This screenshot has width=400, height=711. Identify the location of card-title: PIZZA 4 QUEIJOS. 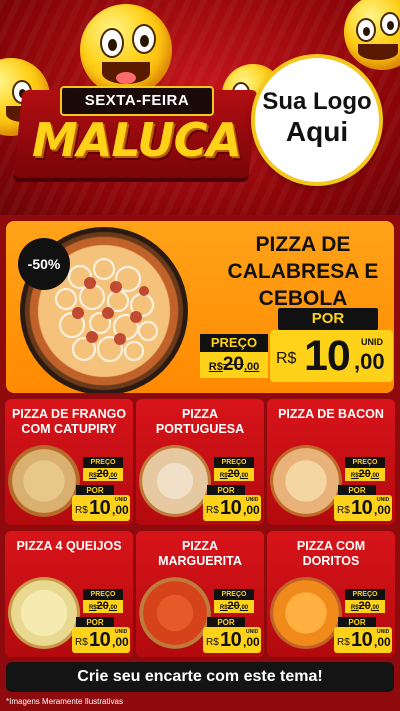
(69, 546).